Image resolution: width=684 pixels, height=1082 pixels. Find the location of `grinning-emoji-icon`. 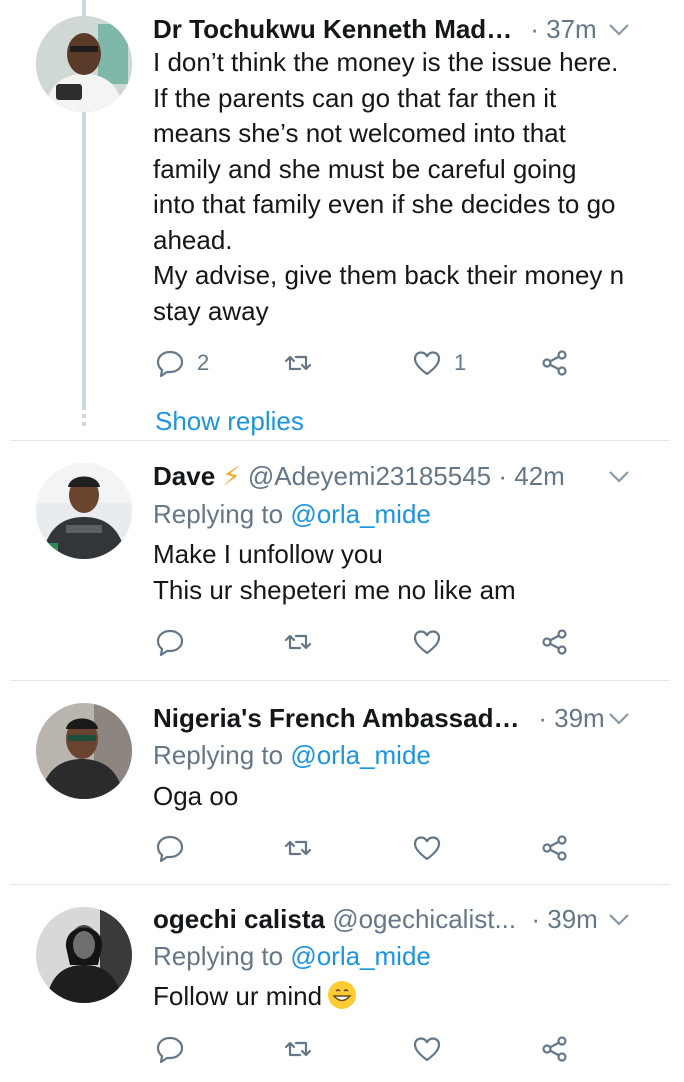

grinning-emoji-icon is located at coordinates (342, 995).